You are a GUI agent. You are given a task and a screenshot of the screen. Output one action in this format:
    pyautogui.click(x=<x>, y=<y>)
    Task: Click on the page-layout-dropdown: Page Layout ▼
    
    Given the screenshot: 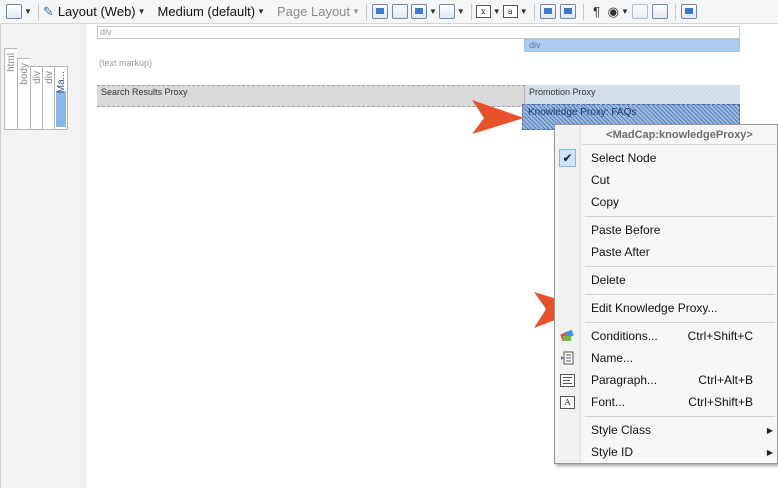 What is the action you would take?
    pyautogui.click(x=316, y=12)
    